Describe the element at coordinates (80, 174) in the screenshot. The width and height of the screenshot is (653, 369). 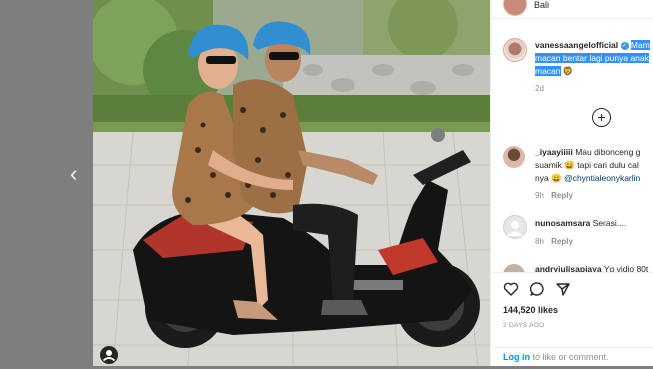
I see `chevron-left-icon: ‹` at that location.